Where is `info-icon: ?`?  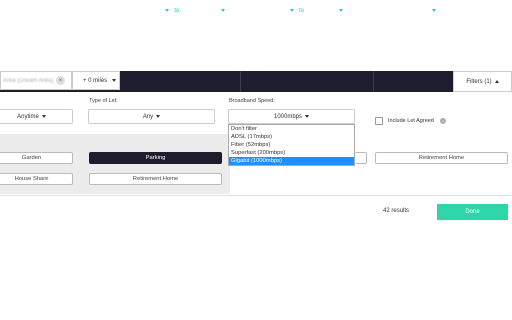
info-icon: ? is located at coordinates (443, 121).